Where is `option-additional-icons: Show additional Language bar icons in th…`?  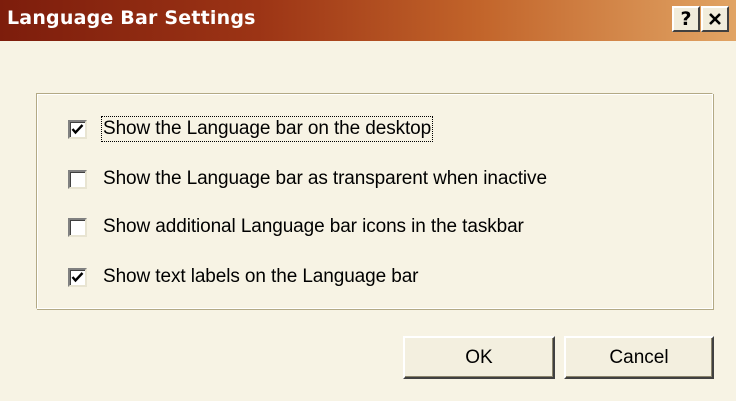
option-additional-icons: Show additional Language bar icons in th… is located at coordinates (296, 227).